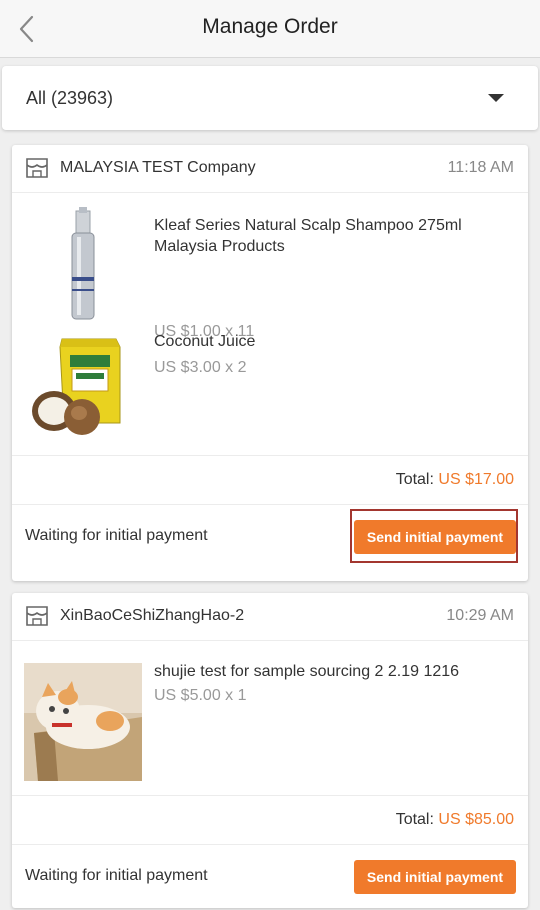 The image size is (540, 910). I want to click on total-amount: US $17.00, so click(476, 479).